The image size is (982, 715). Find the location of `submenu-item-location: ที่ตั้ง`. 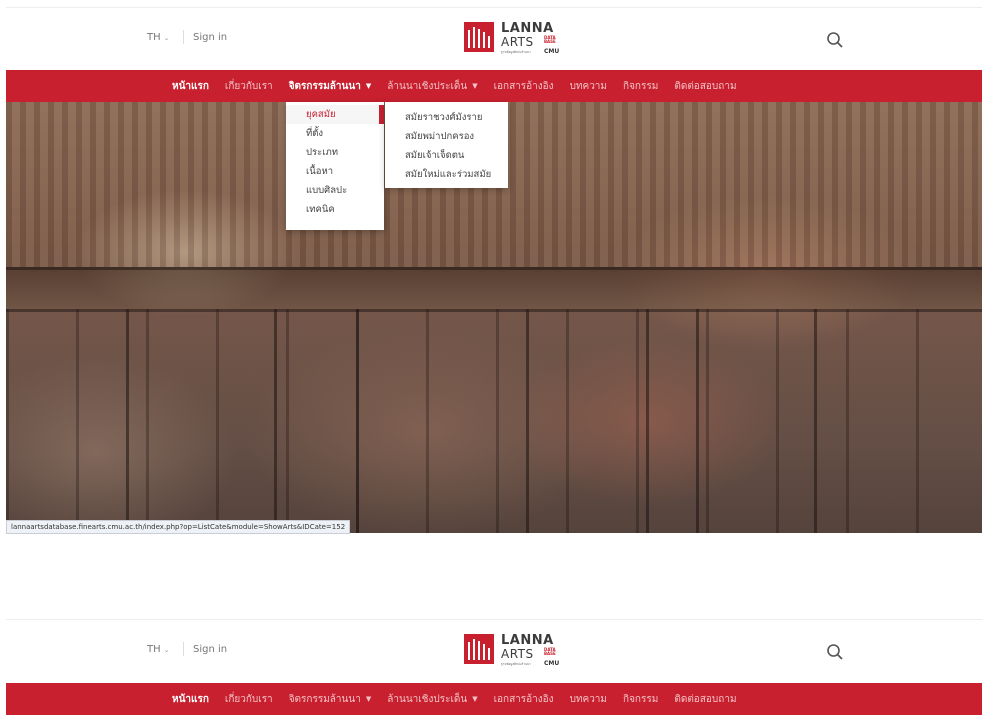

submenu-item-location: ที่ตั้ง is located at coordinates (335, 133).